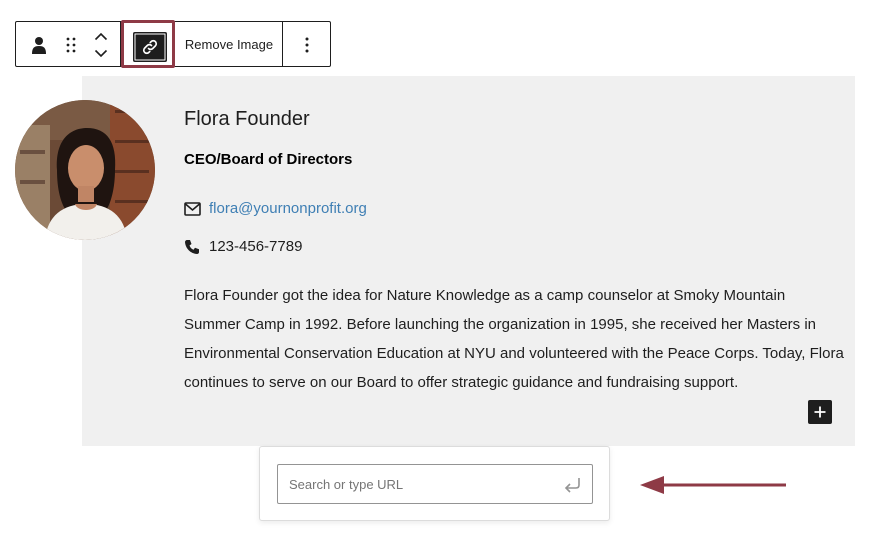 The height and width of the screenshot is (541, 872). What do you see at coordinates (173, 44) in the screenshot?
I see `block-toolbar: Remove Image` at bounding box center [173, 44].